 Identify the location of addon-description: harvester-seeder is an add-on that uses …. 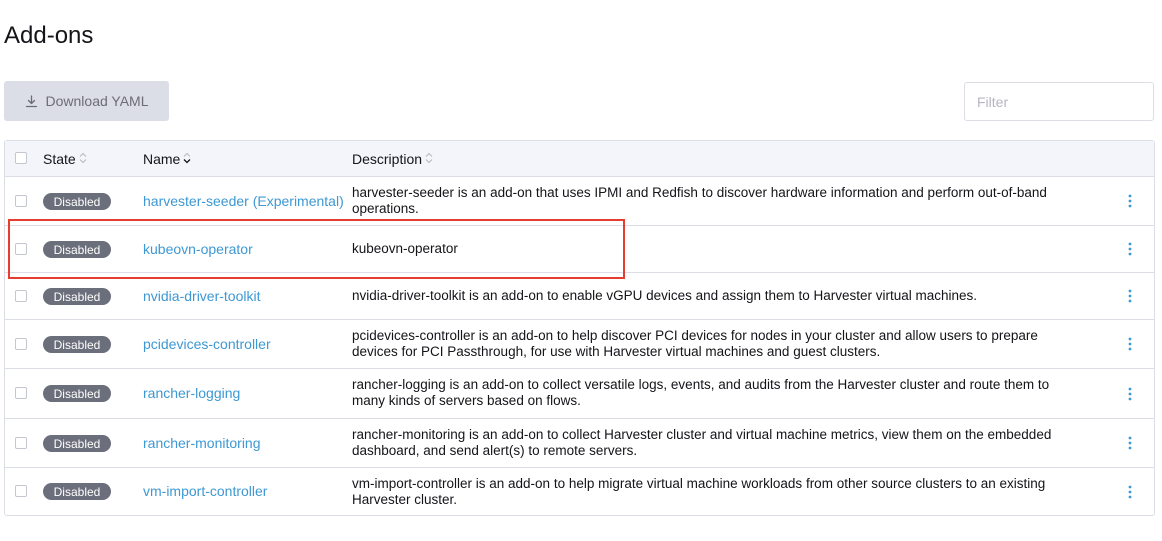
(699, 200).